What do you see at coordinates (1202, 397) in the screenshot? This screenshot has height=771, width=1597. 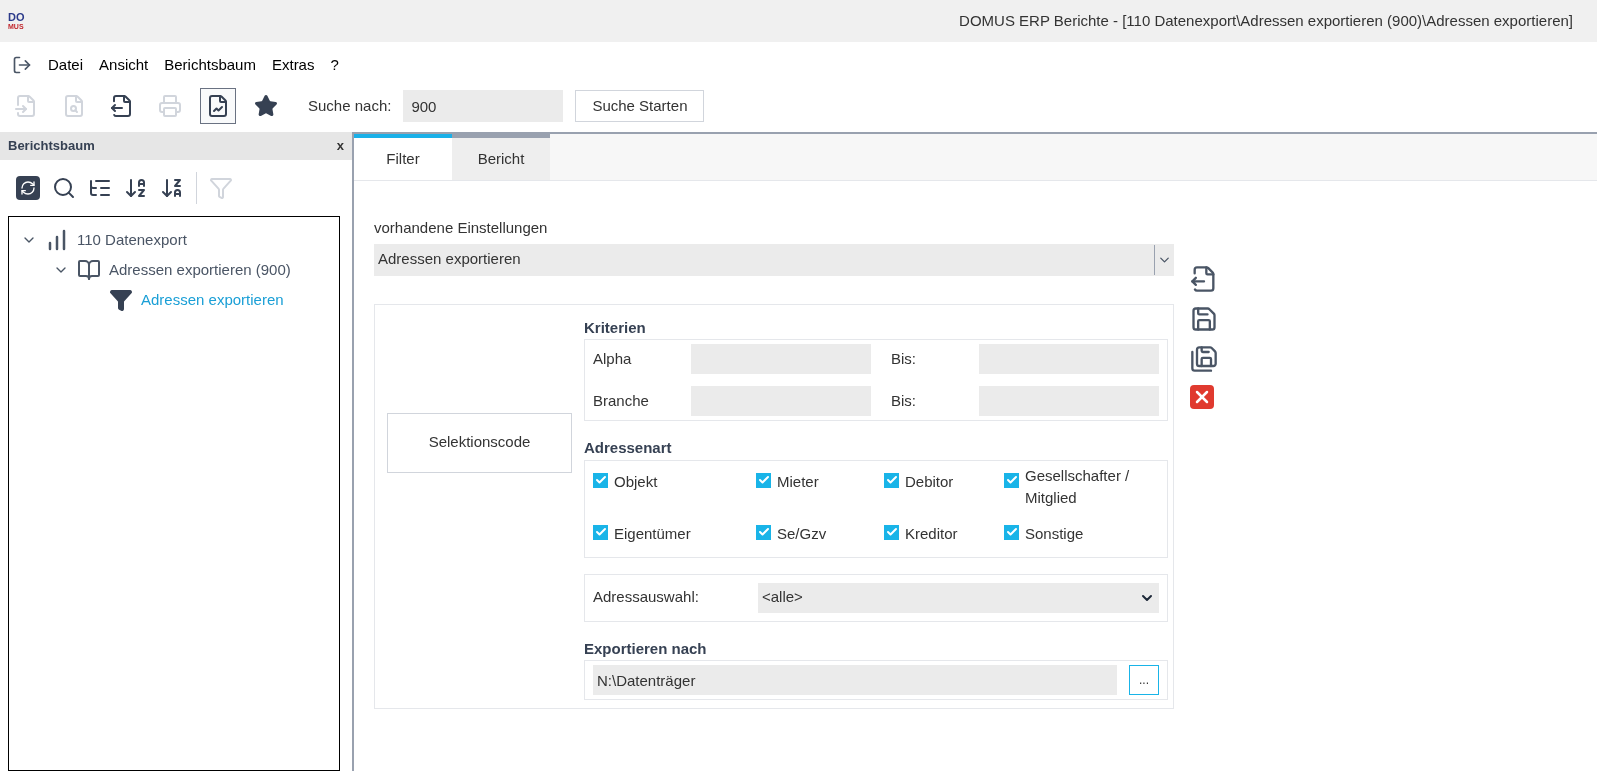 I see `delete-icon` at bounding box center [1202, 397].